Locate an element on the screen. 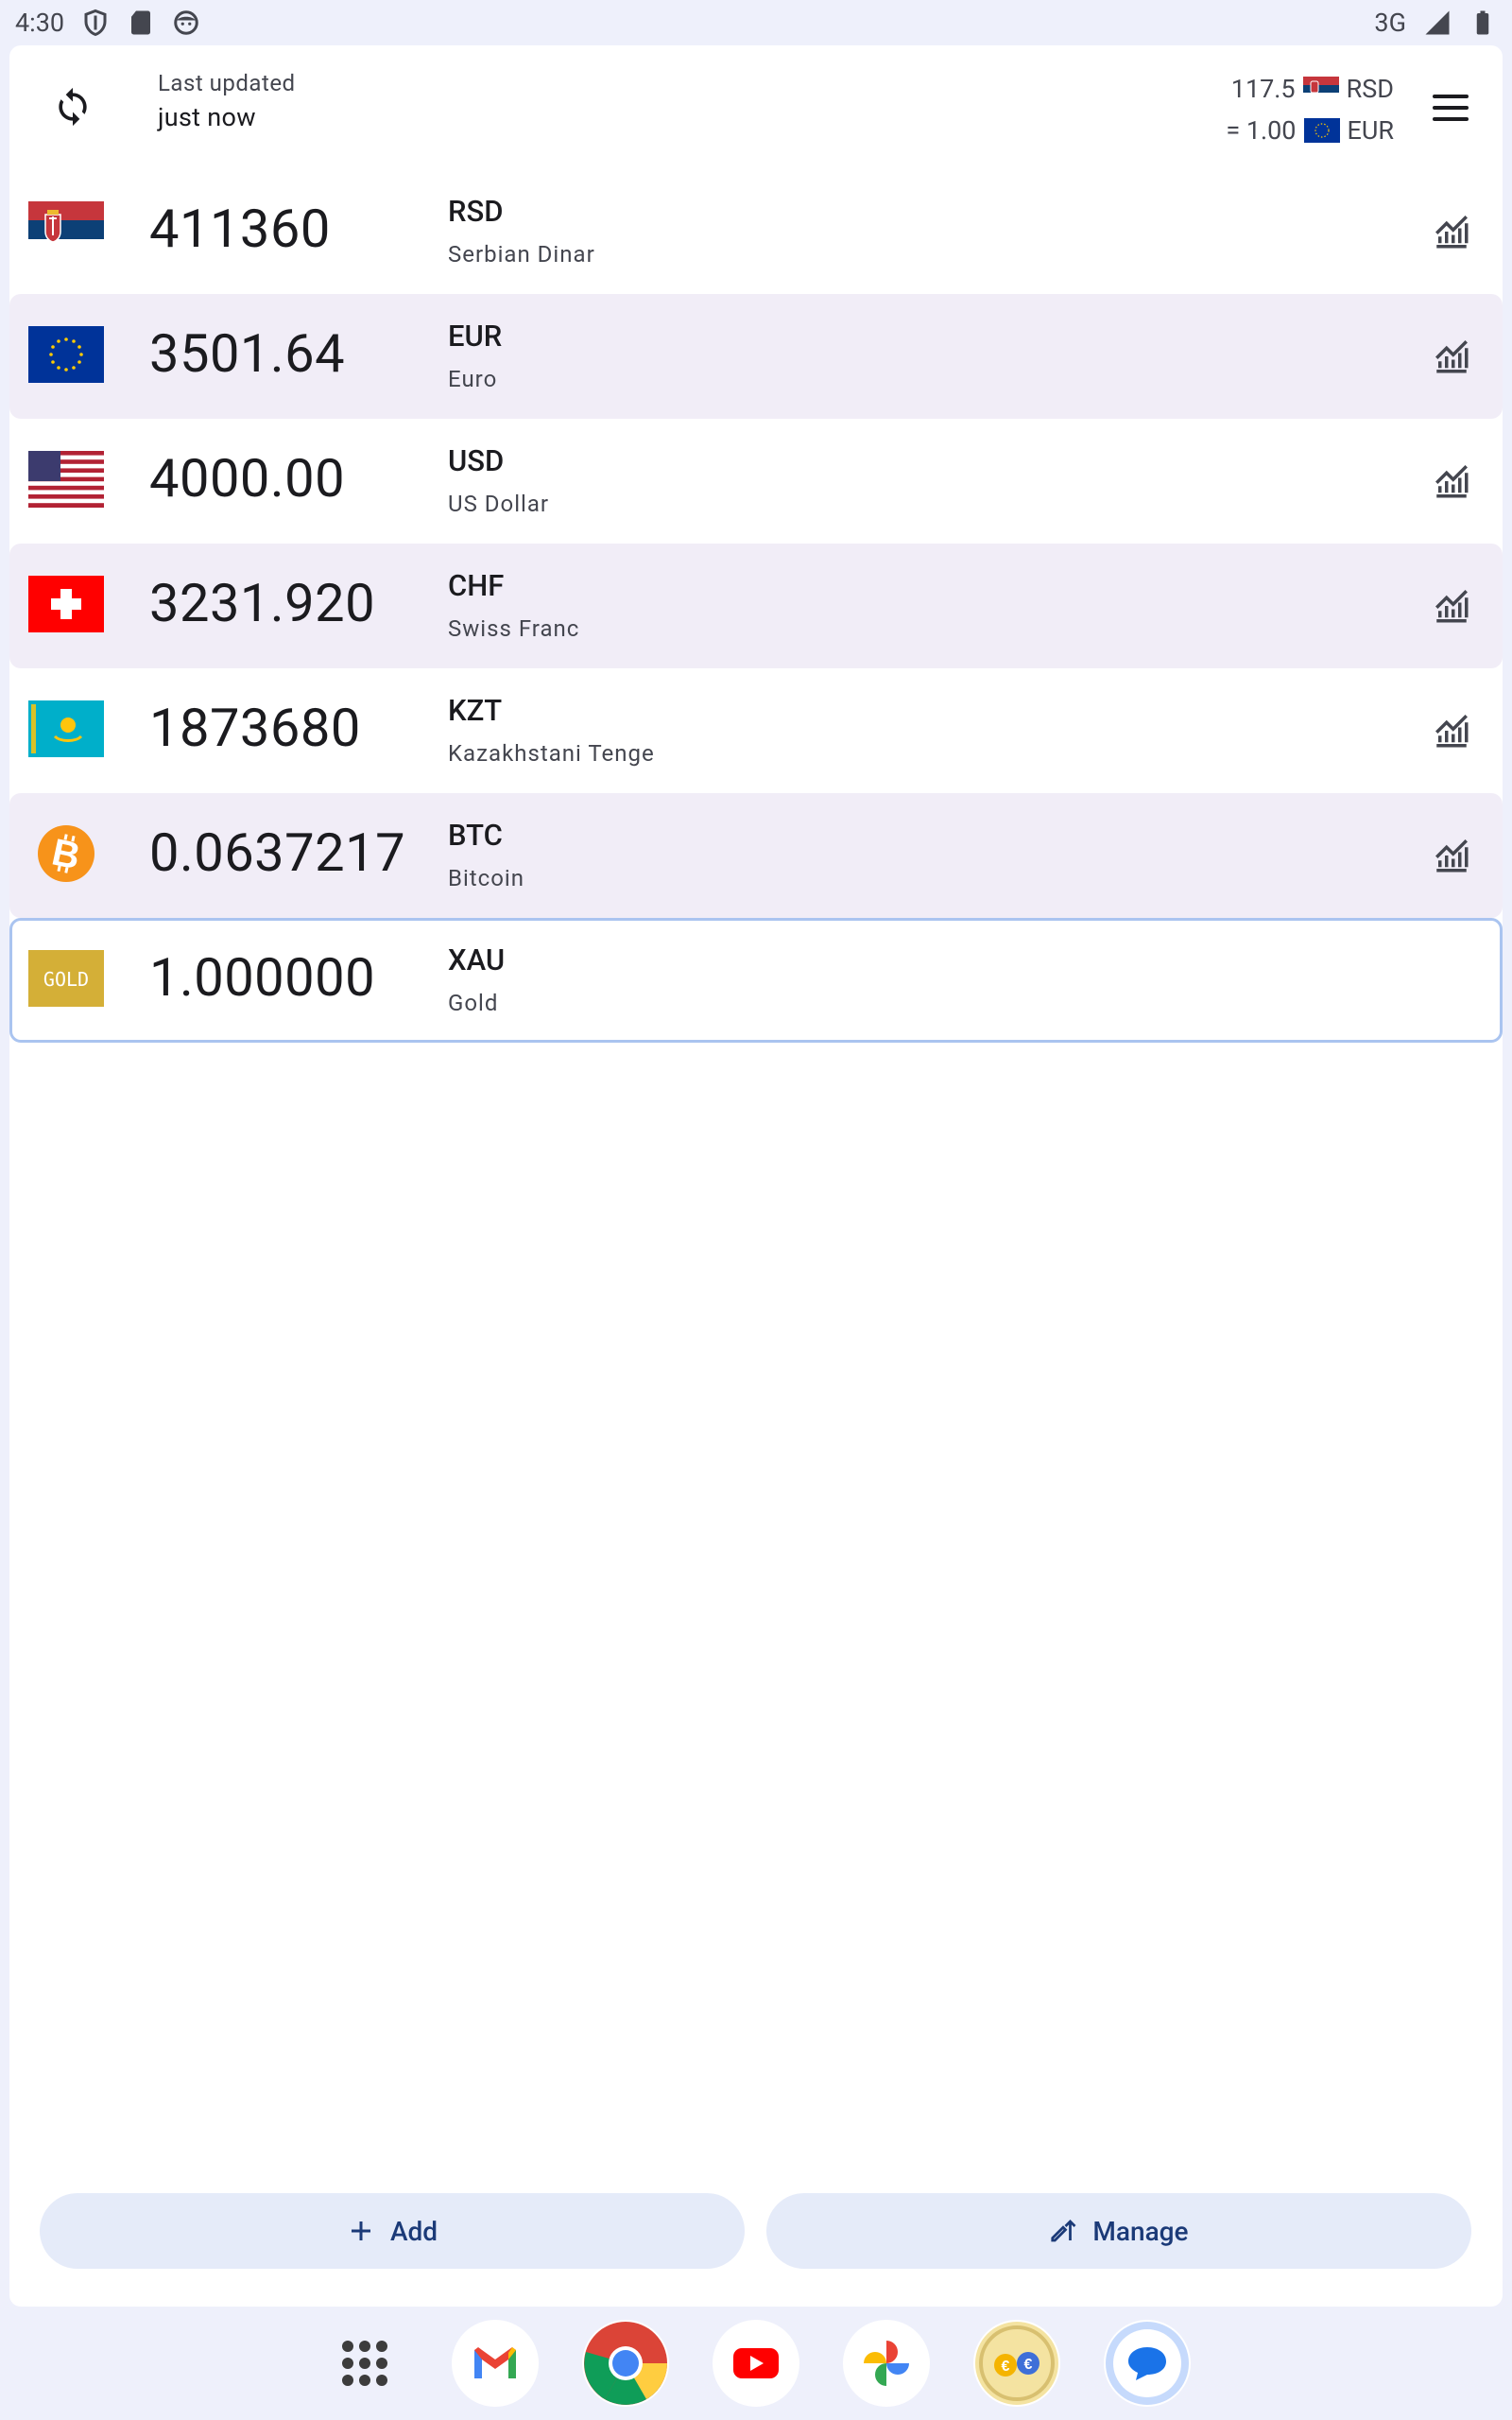 This screenshot has height=2420, width=1512. youtube-icon is located at coordinates (756, 2363).